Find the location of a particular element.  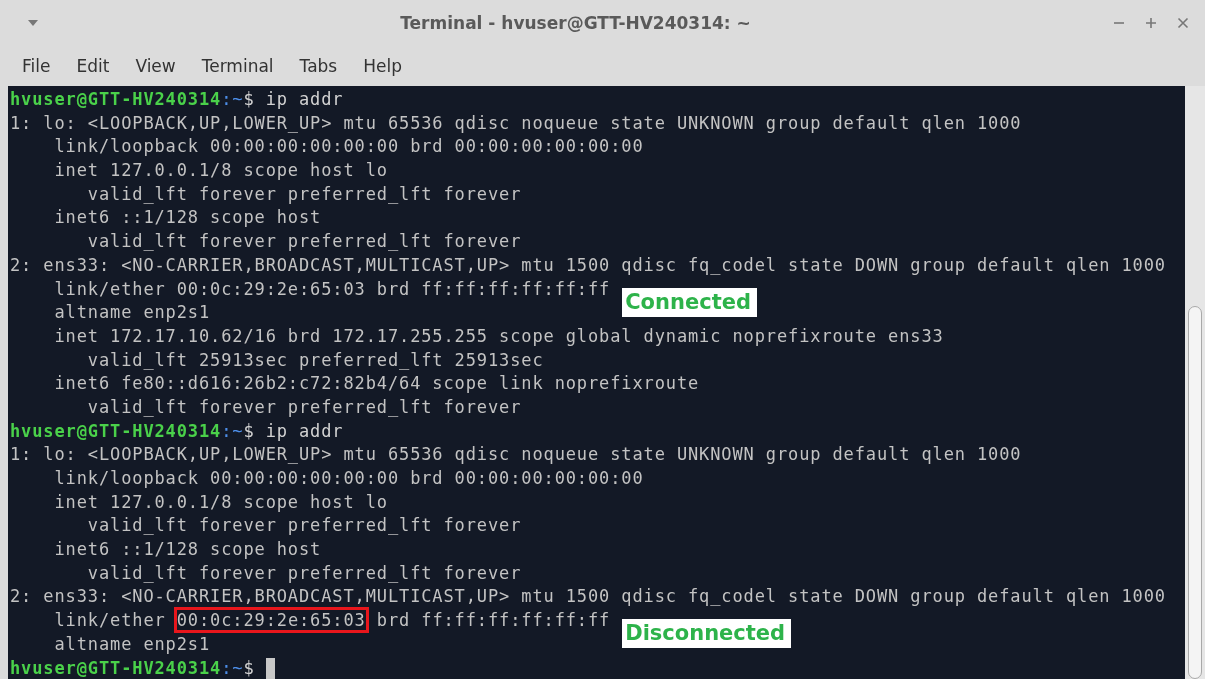

menu-item: View is located at coordinates (155, 66).